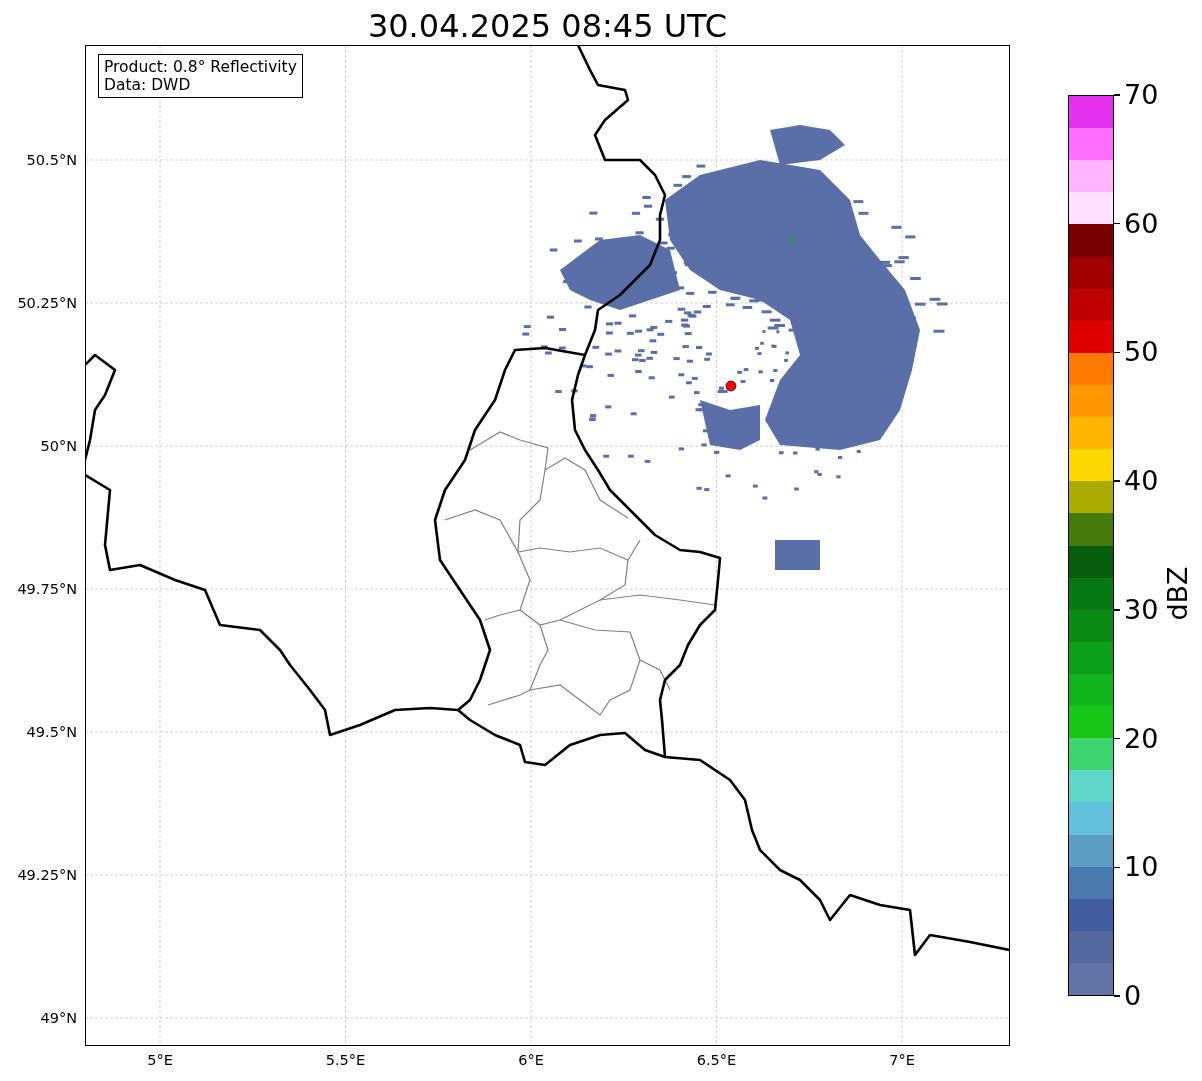 The image size is (1202, 1081). Describe the element at coordinates (531, 1060) in the screenshot. I see `longitude-label: 6°E` at that location.